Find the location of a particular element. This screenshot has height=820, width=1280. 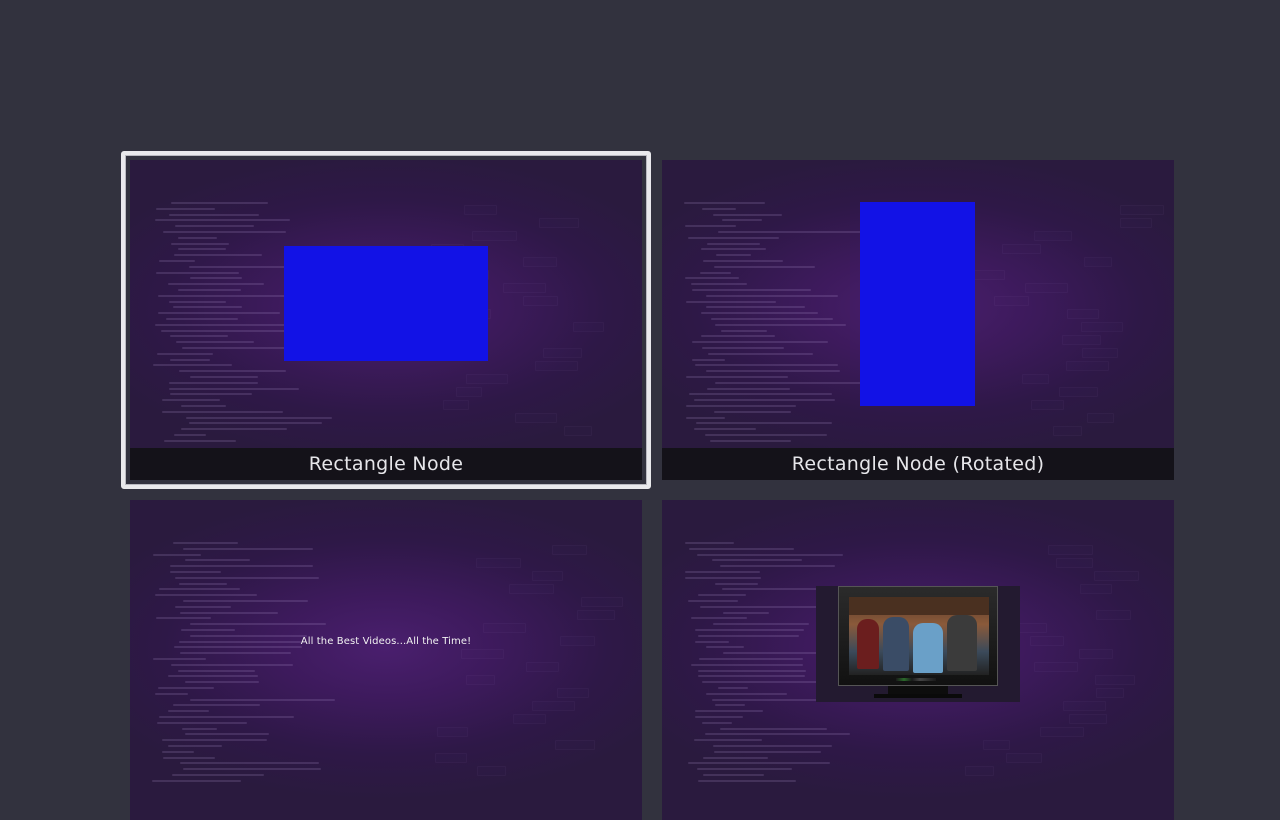

tv-screen is located at coordinates (919, 636).